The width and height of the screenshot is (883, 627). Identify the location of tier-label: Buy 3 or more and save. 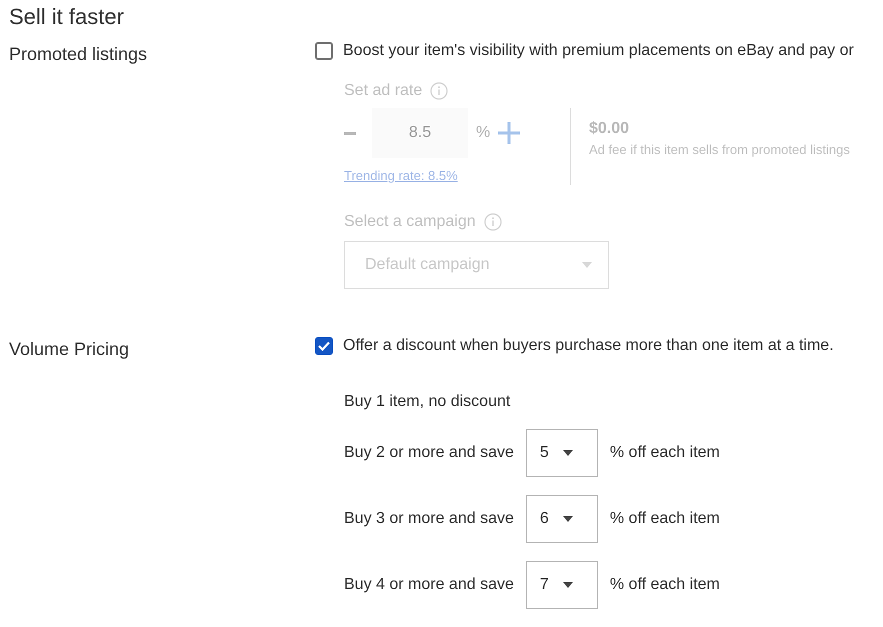
(429, 519).